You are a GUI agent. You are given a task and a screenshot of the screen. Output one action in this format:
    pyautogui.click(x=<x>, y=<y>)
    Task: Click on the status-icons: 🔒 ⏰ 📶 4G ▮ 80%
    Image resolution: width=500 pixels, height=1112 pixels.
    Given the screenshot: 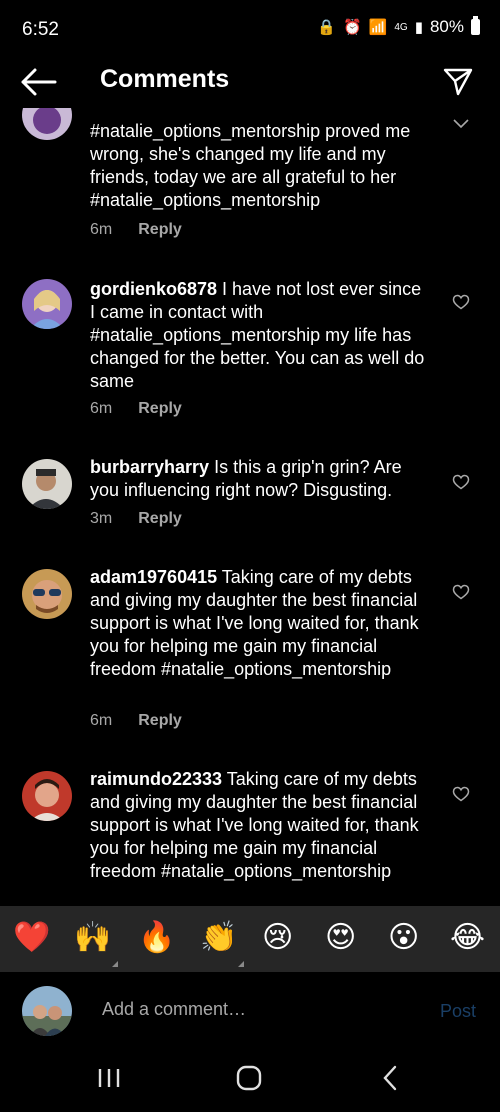 What is the action you would take?
    pyautogui.click(x=398, y=26)
    